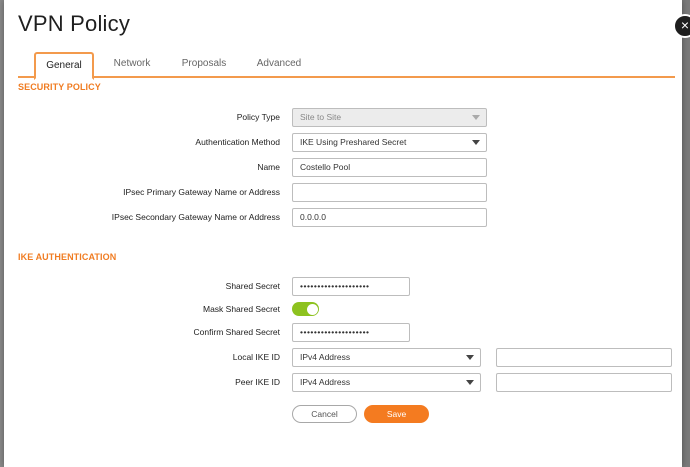  What do you see at coordinates (681, 26) in the screenshot?
I see `close-icon: ×` at bounding box center [681, 26].